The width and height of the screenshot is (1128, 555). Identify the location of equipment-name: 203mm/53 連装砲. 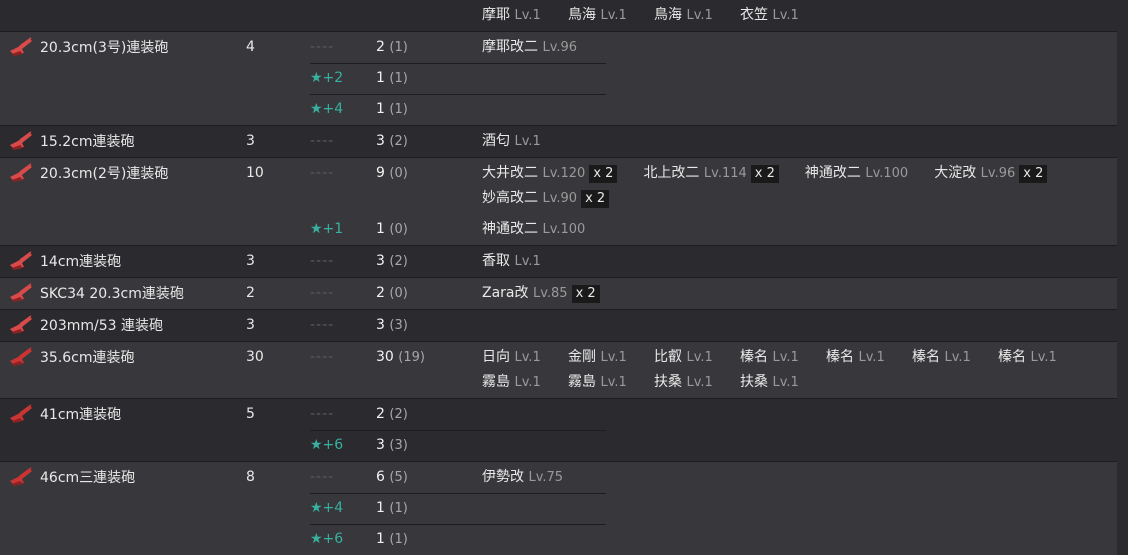
(101, 326).